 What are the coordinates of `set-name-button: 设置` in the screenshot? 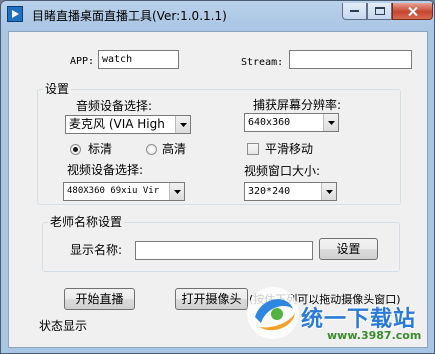 It's located at (348, 249).